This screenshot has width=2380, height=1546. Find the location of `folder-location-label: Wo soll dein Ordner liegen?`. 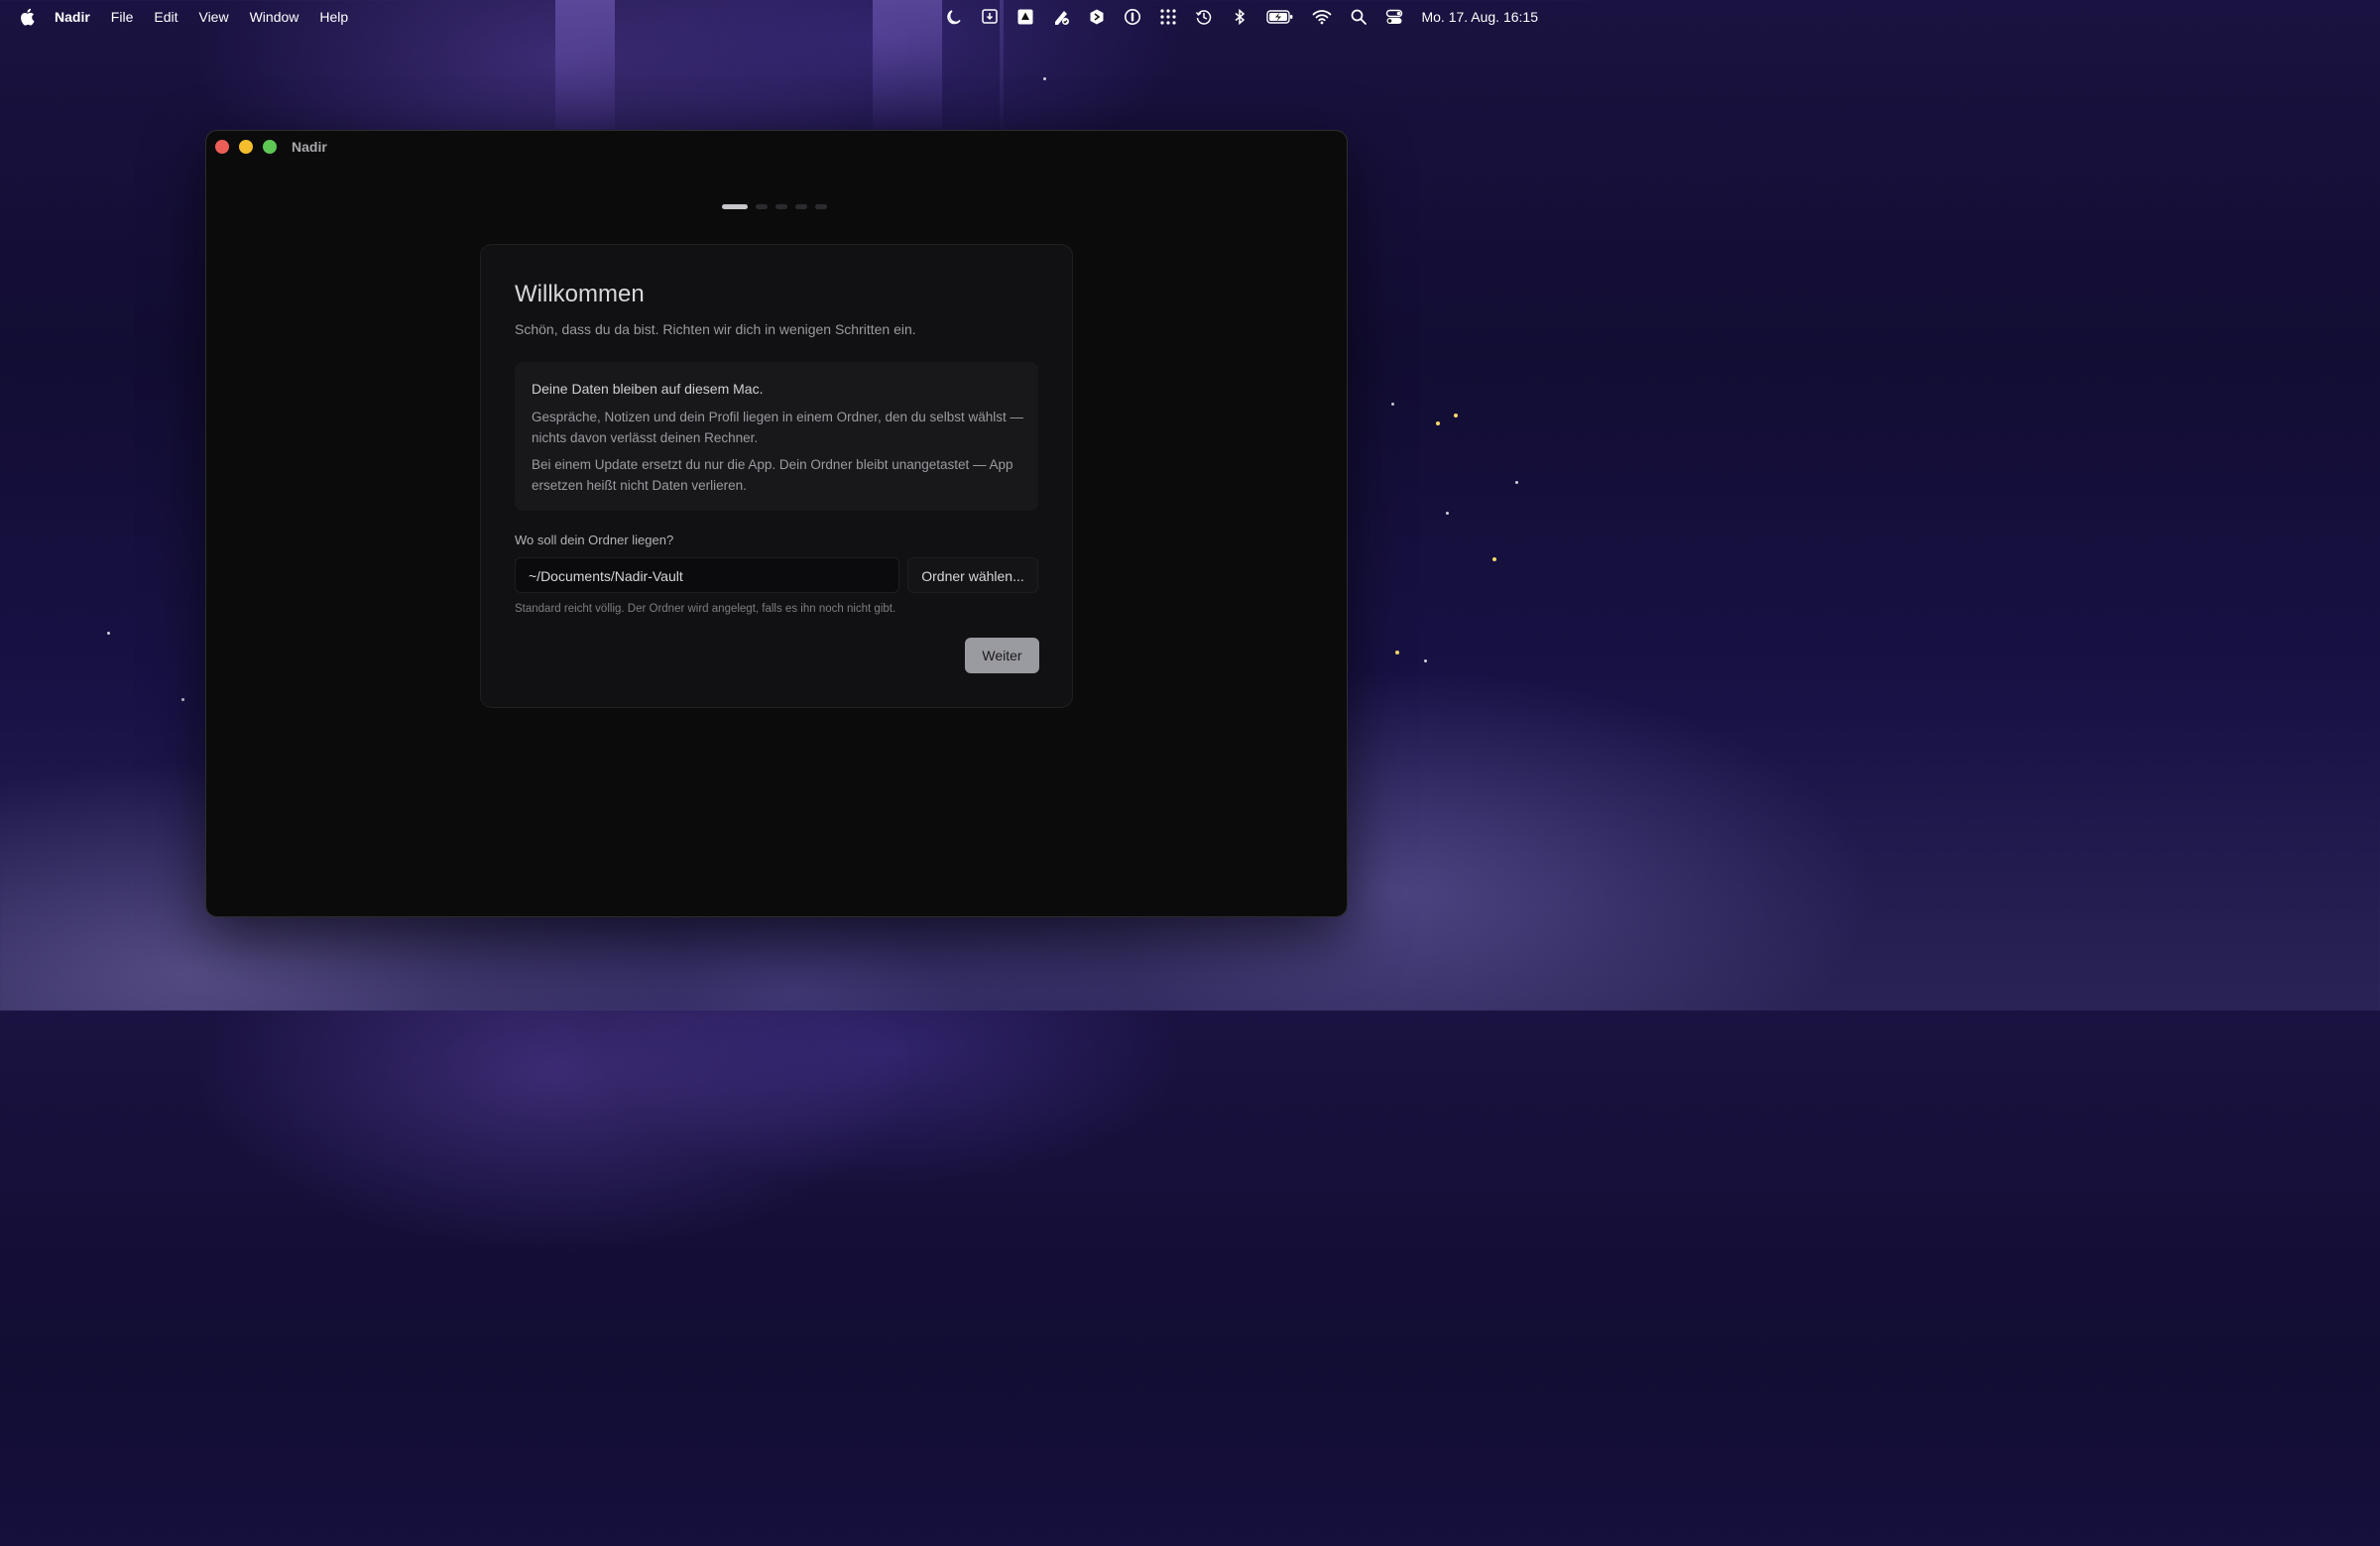

folder-location-label: Wo soll dein Ordner liegen? is located at coordinates (594, 540).